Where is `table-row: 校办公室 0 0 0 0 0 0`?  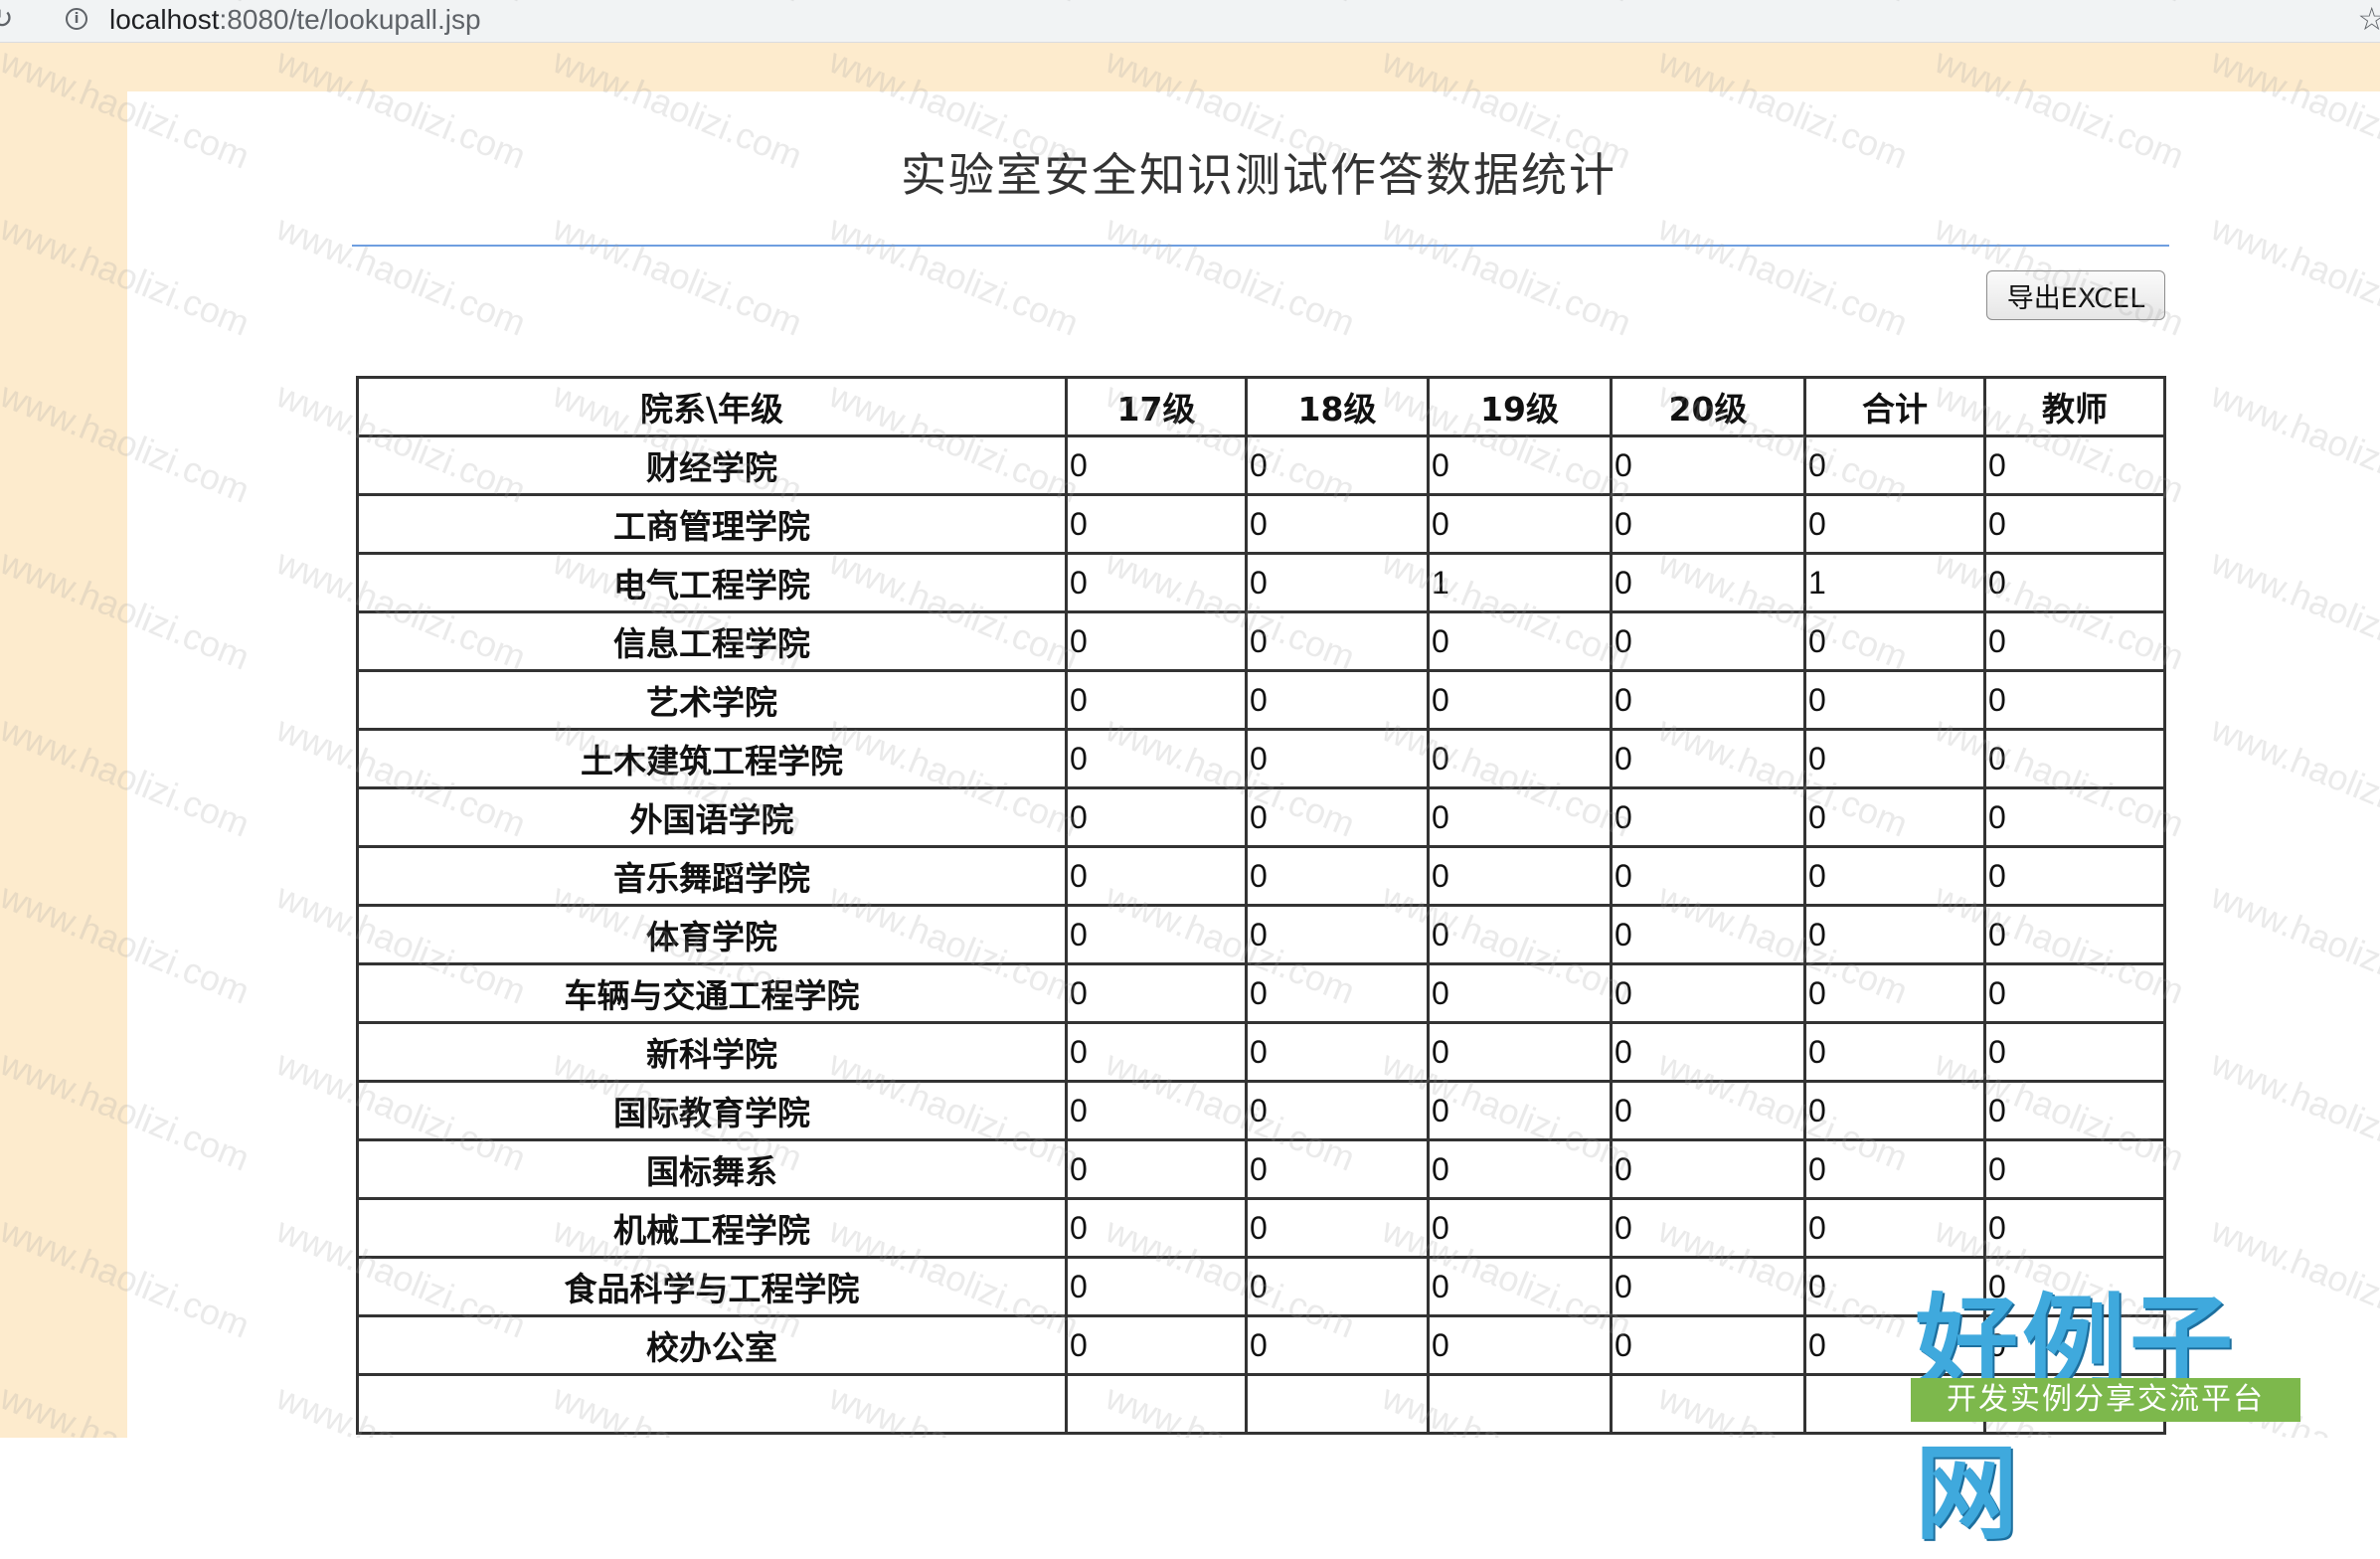
table-row: 校办公室 0 0 0 0 0 0 is located at coordinates (1261, 1345).